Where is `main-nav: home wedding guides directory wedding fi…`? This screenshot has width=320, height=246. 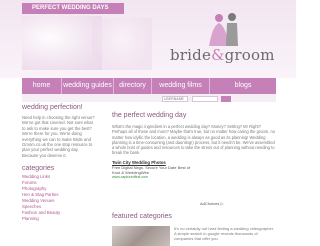 main-nav: home wedding guides directory wedding fi… is located at coordinates (149, 86).